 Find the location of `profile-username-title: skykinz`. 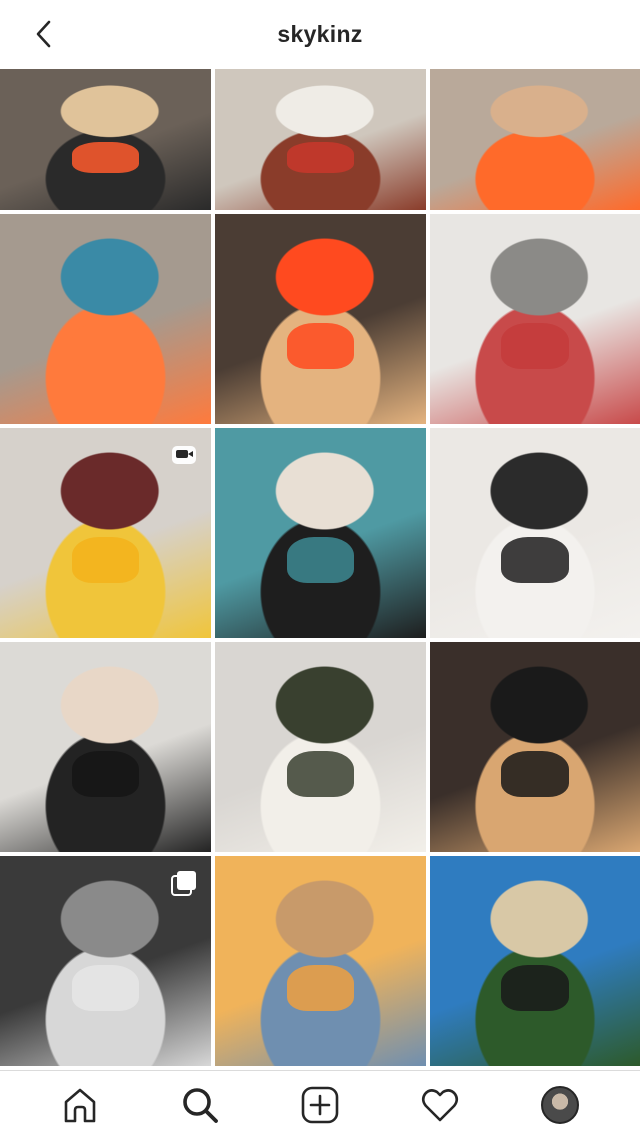

profile-username-title: skykinz is located at coordinates (320, 33).